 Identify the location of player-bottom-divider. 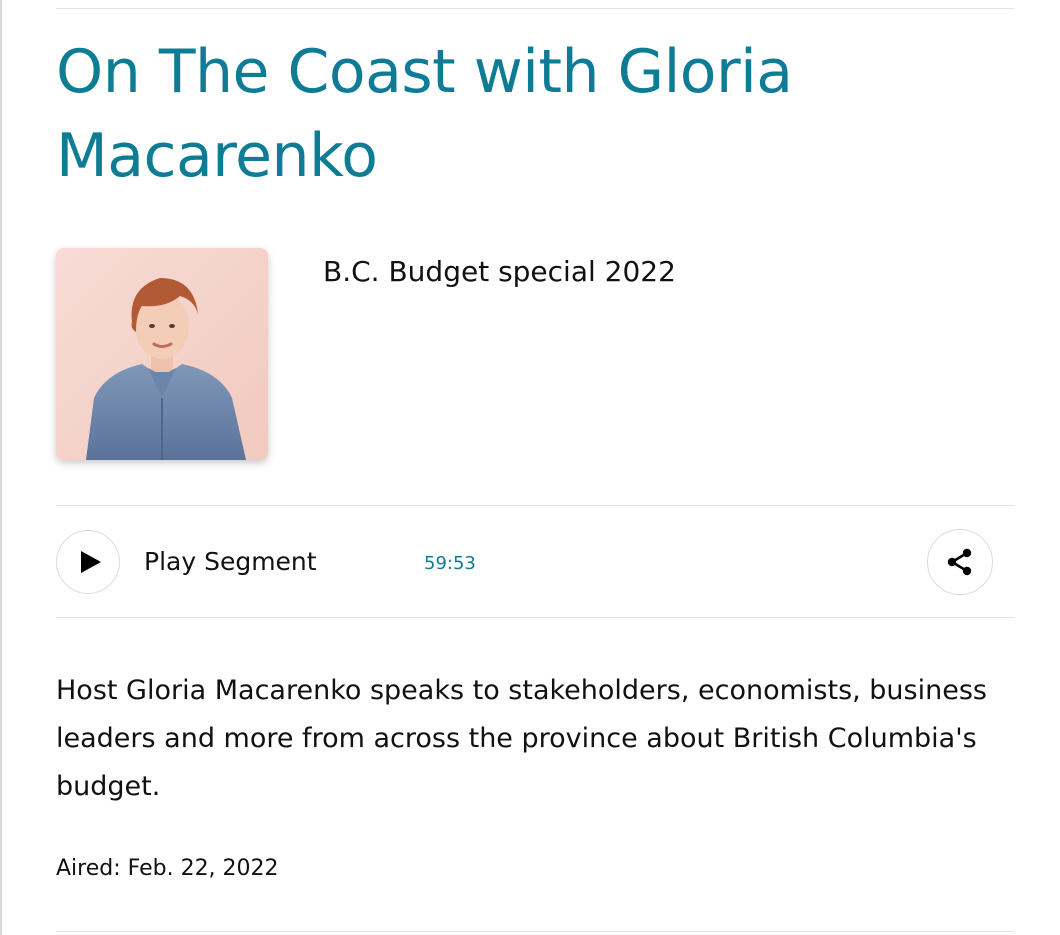
(535, 617).